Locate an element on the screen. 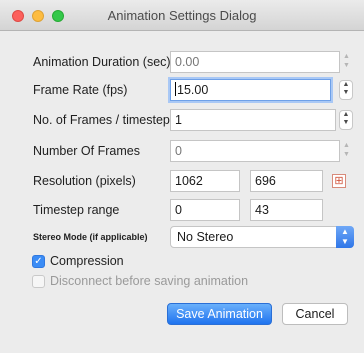 The image size is (364, 353). resolution-grid-icon: ⊞ is located at coordinates (339, 181).